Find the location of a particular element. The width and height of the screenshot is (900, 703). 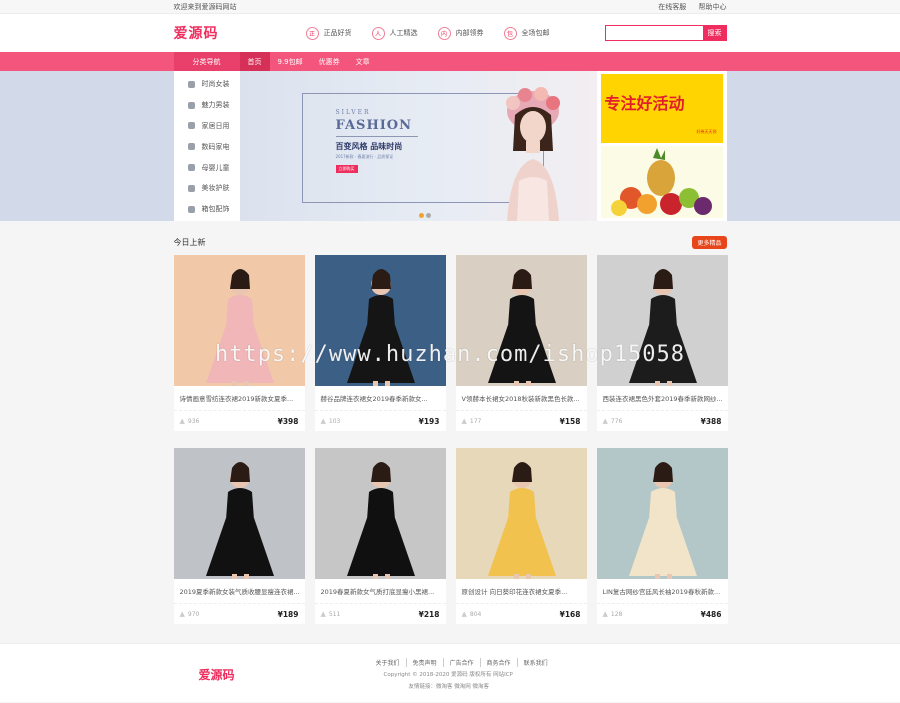

product-card: V领赫本长裙女2018秋装新款黑色长款... ▲ 177 ¥158 is located at coordinates (521, 343).